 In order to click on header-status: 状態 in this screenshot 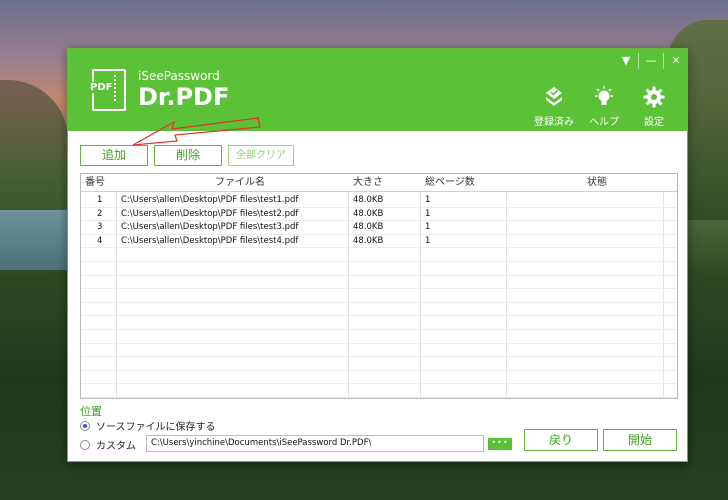, I will do `click(597, 183)`.